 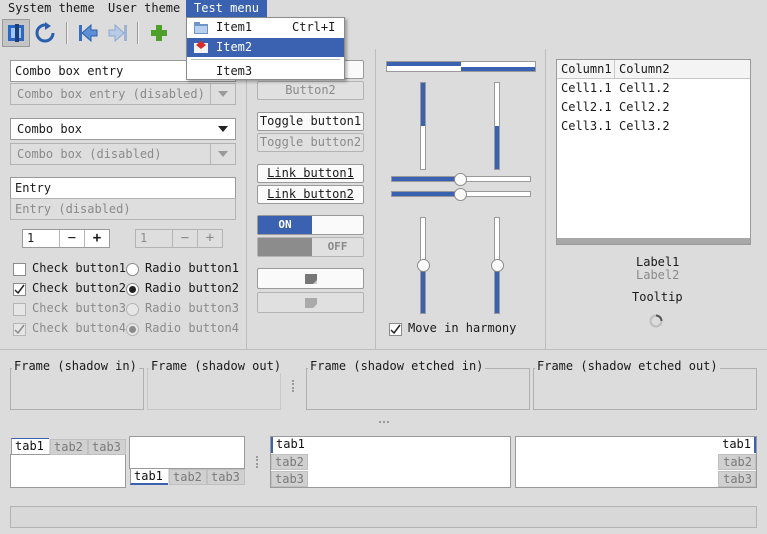 What do you see at coordinates (657, 297) in the screenshot?
I see `tooltip-label: Tooltip` at bounding box center [657, 297].